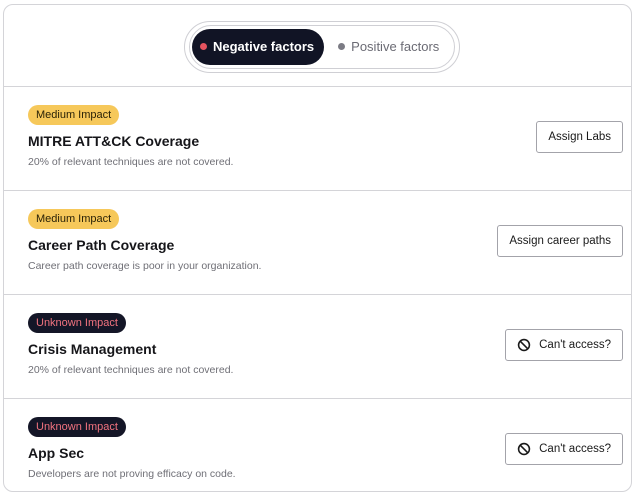  I want to click on assign-labs-label: Assign Labs, so click(579, 137).